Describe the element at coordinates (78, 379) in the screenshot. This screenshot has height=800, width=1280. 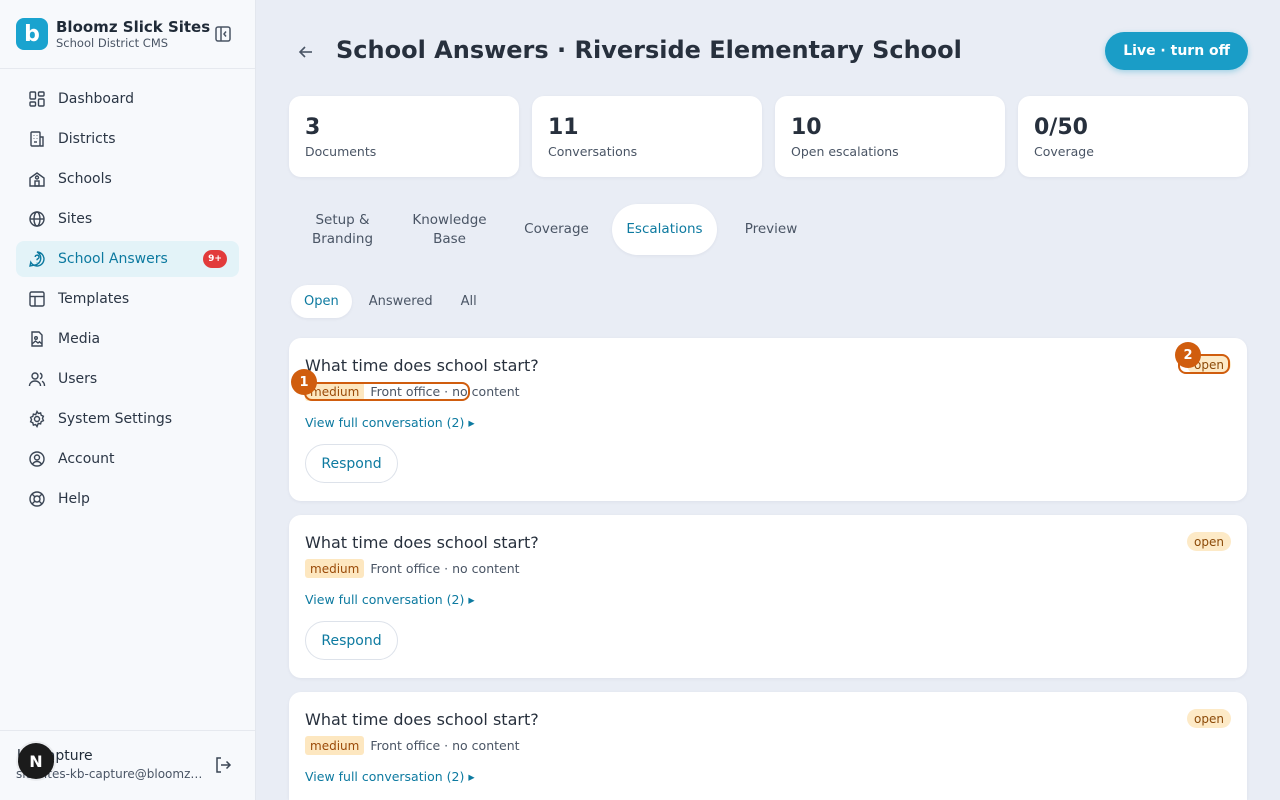
I see `sidebar-item-label: Users` at that location.